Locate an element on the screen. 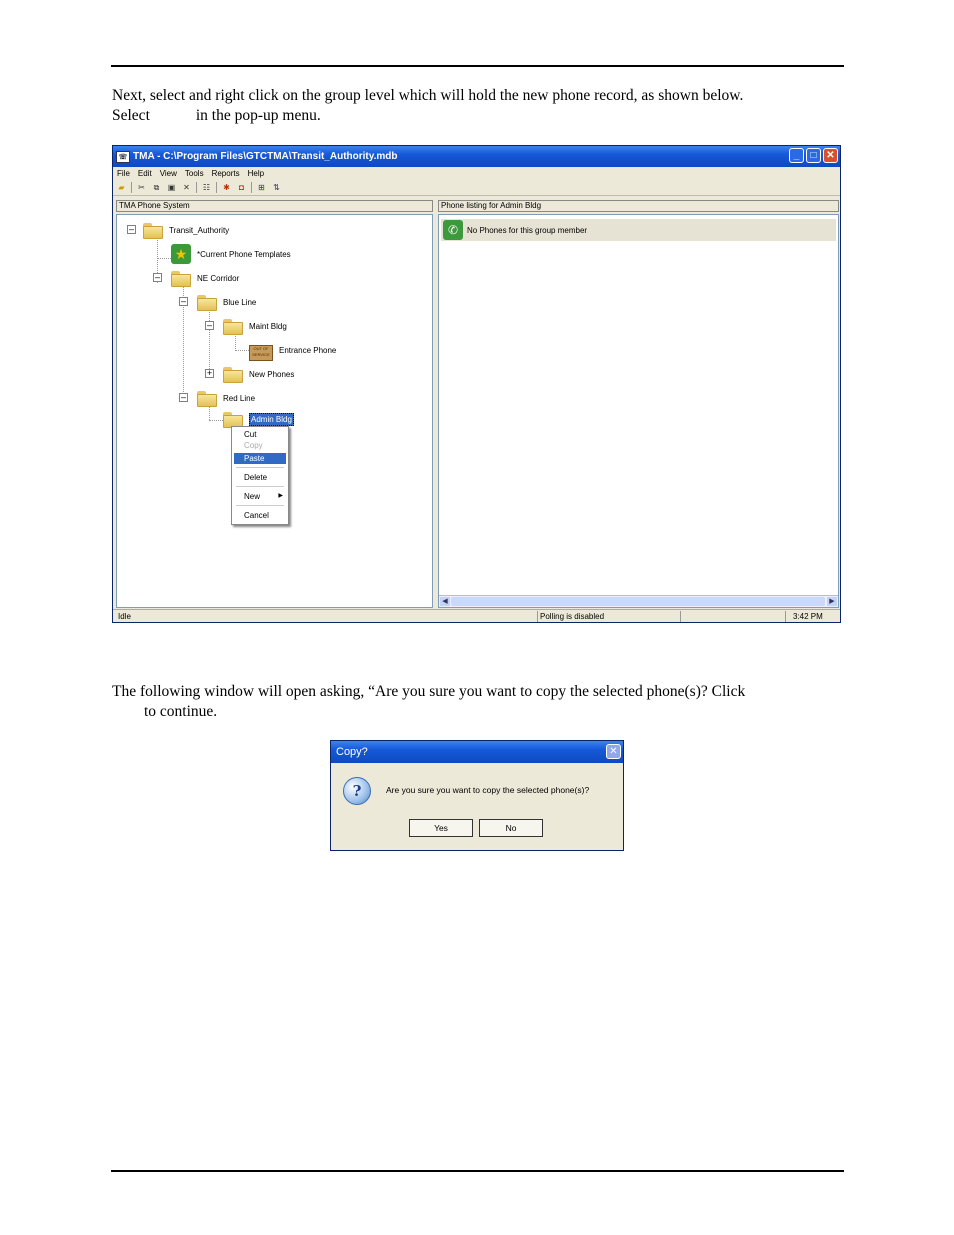 Image resolution: width=954 pixels, height=1235 pixels. open-folder-icon: ▰ is located at coordinates (121, 188).